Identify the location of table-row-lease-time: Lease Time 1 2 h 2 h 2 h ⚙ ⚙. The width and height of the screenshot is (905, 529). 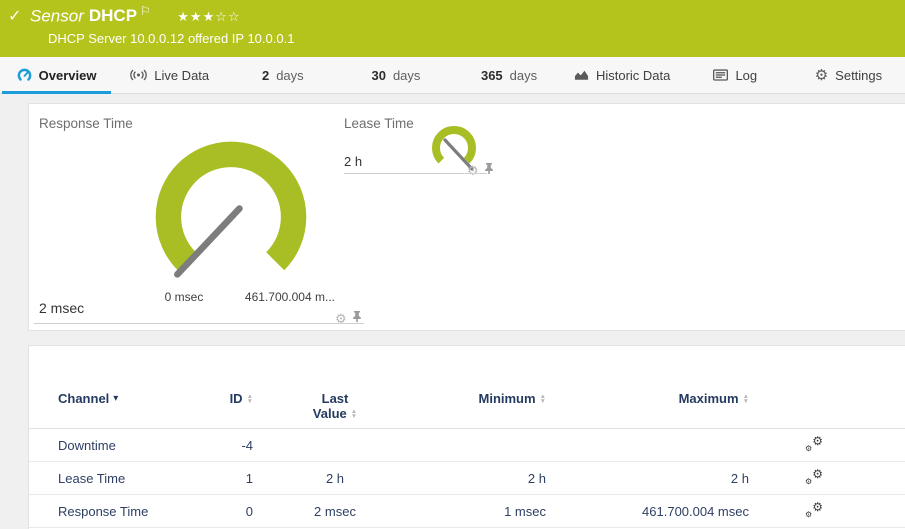
(467, 478).